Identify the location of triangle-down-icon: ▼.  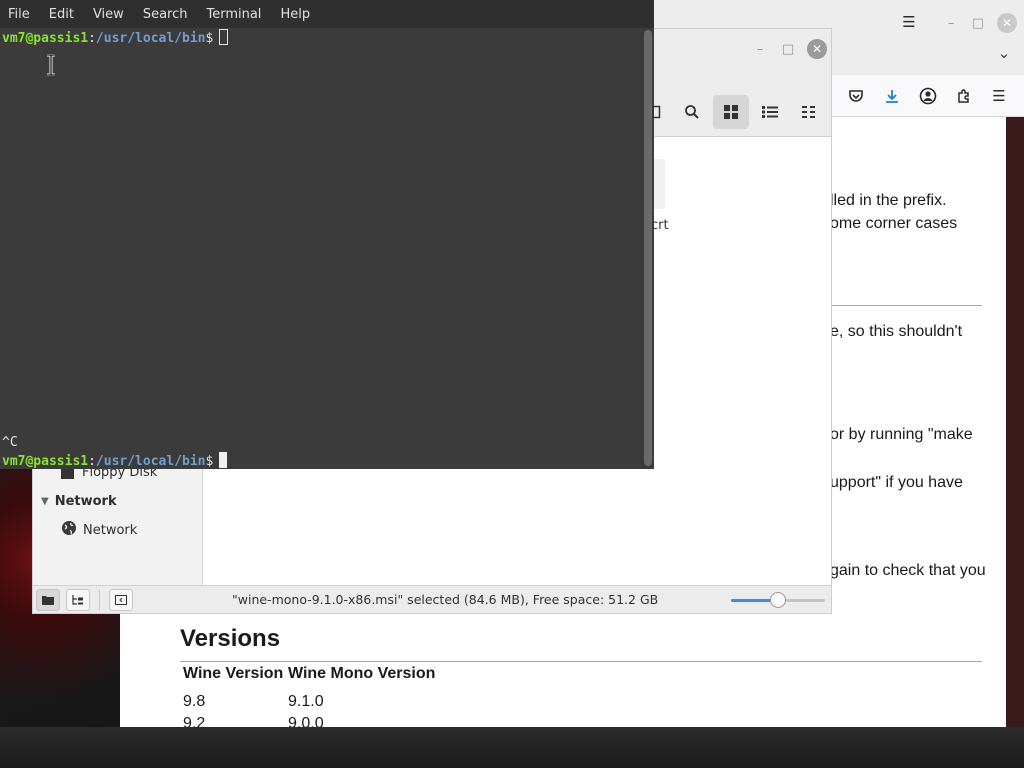
(45, 501).